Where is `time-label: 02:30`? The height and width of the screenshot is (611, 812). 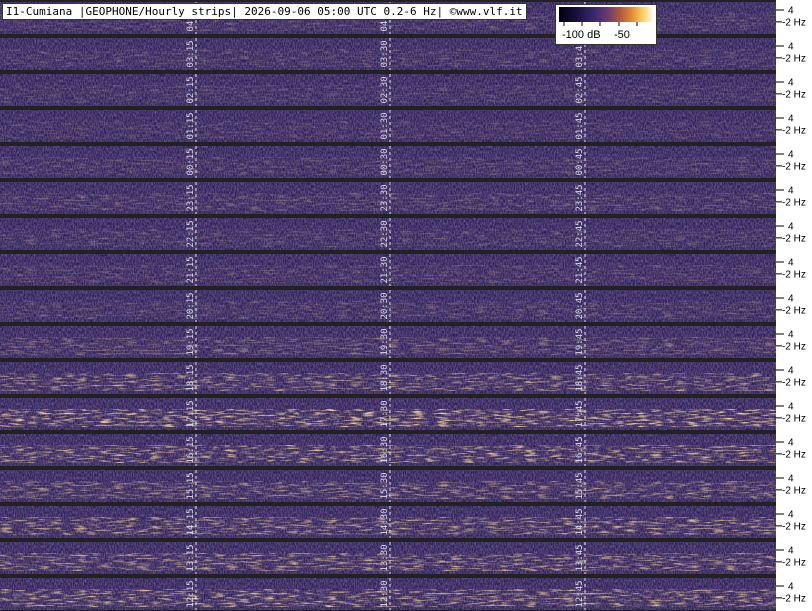
time-label: 02:30 is located at coordinates (385, 89).